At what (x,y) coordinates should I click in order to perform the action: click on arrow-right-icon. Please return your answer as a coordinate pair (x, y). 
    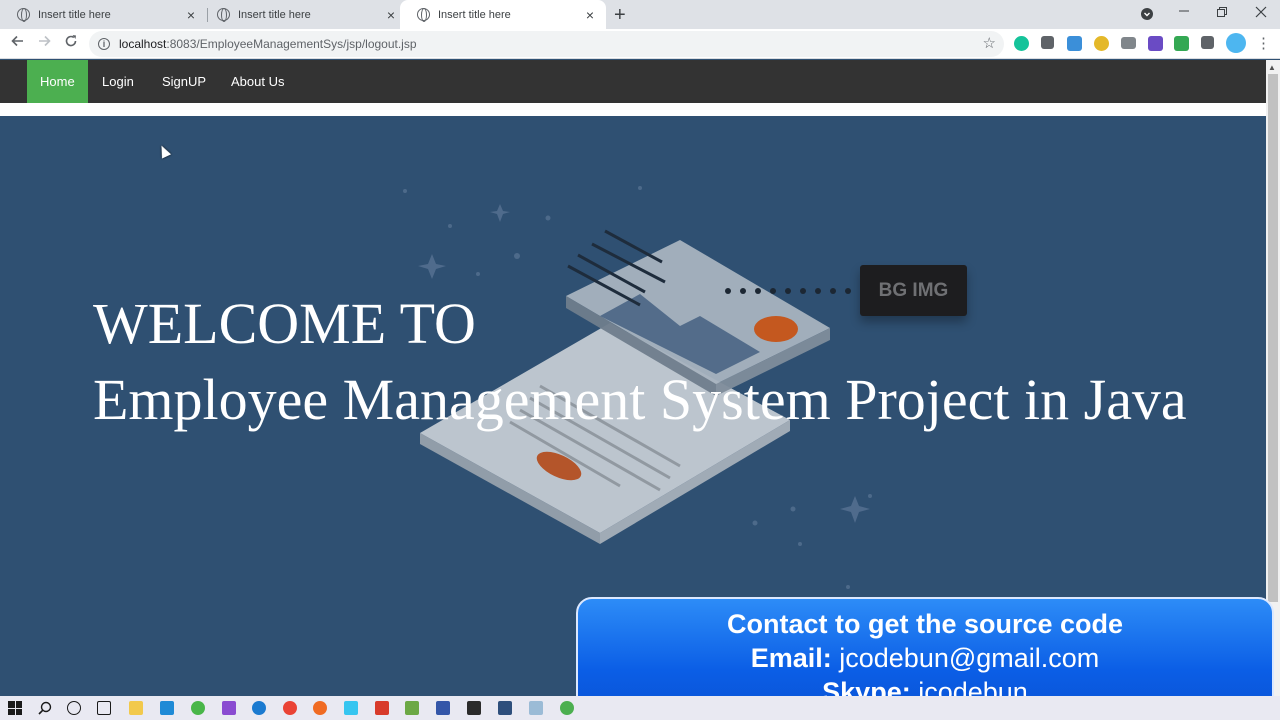
    Looking at the image, I should click on (44, 43).